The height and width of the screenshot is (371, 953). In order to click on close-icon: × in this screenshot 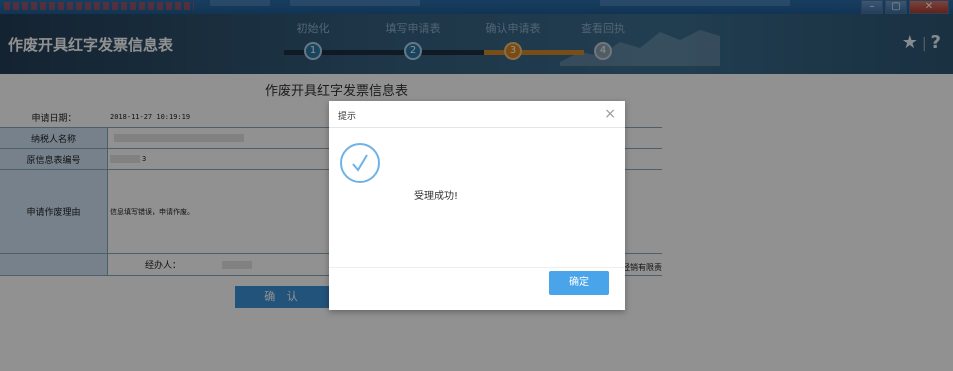, I will do `click(610, 114)`.